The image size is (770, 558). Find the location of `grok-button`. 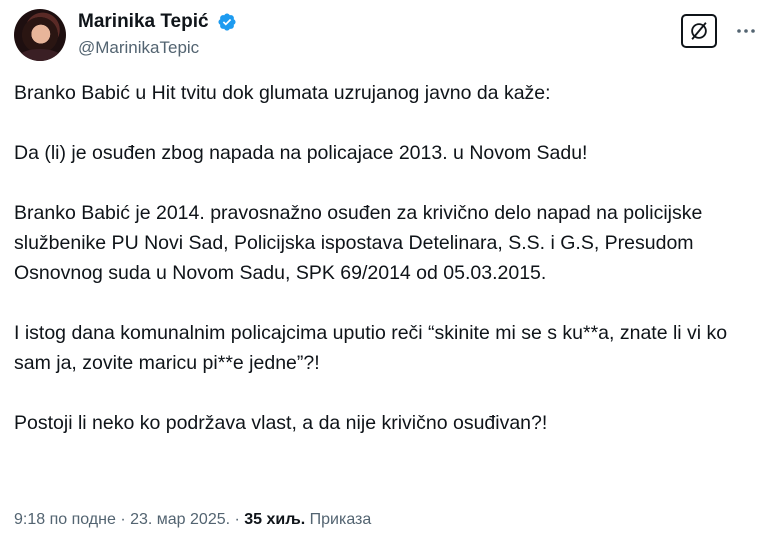

grok-button is located at coordinates (699, 31).